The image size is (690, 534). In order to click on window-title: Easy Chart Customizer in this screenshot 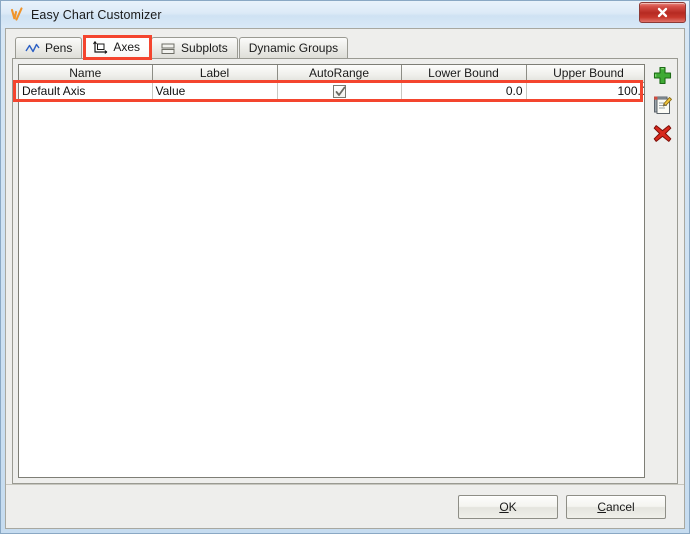, I will do `click(96, 14)`.